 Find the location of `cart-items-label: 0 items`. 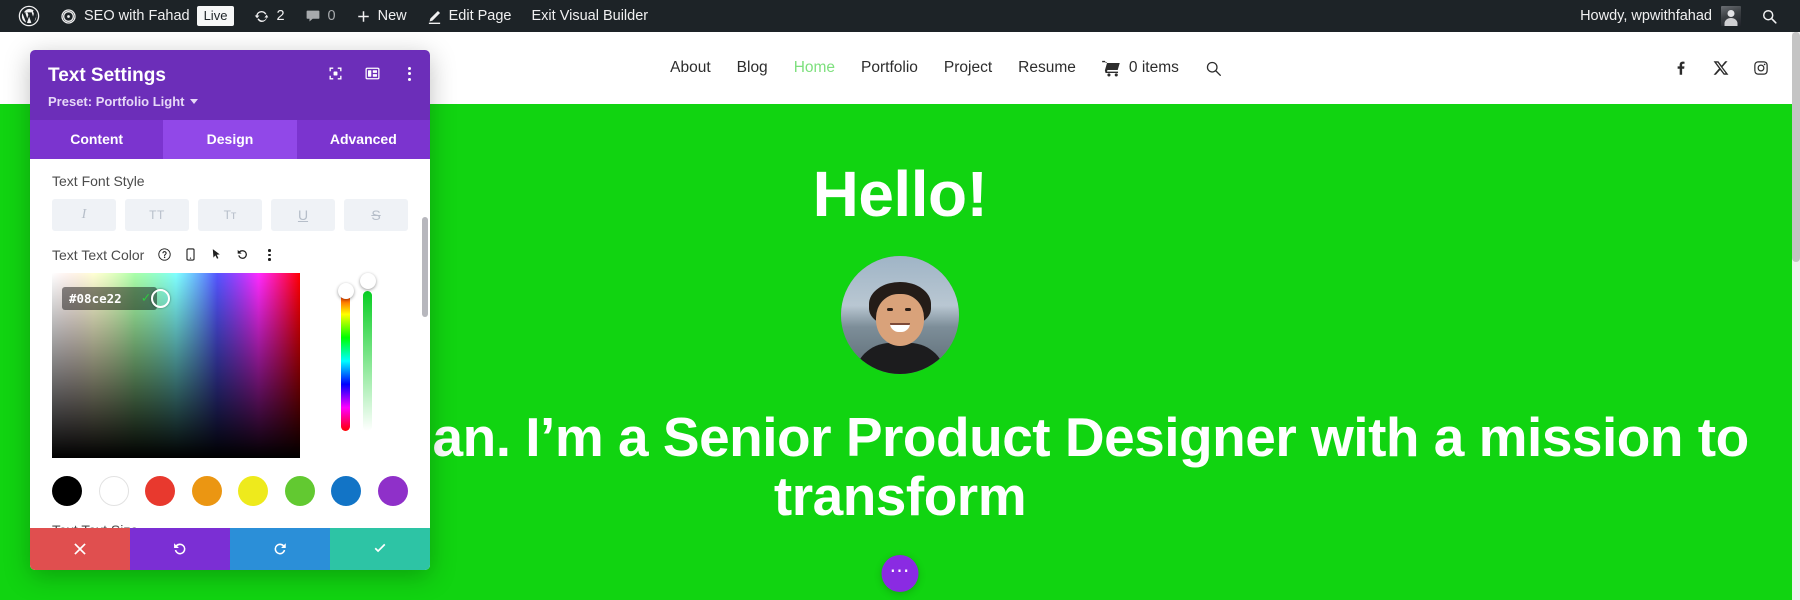

cart-items-label: 0 items is located at coordinates (1153, 67).